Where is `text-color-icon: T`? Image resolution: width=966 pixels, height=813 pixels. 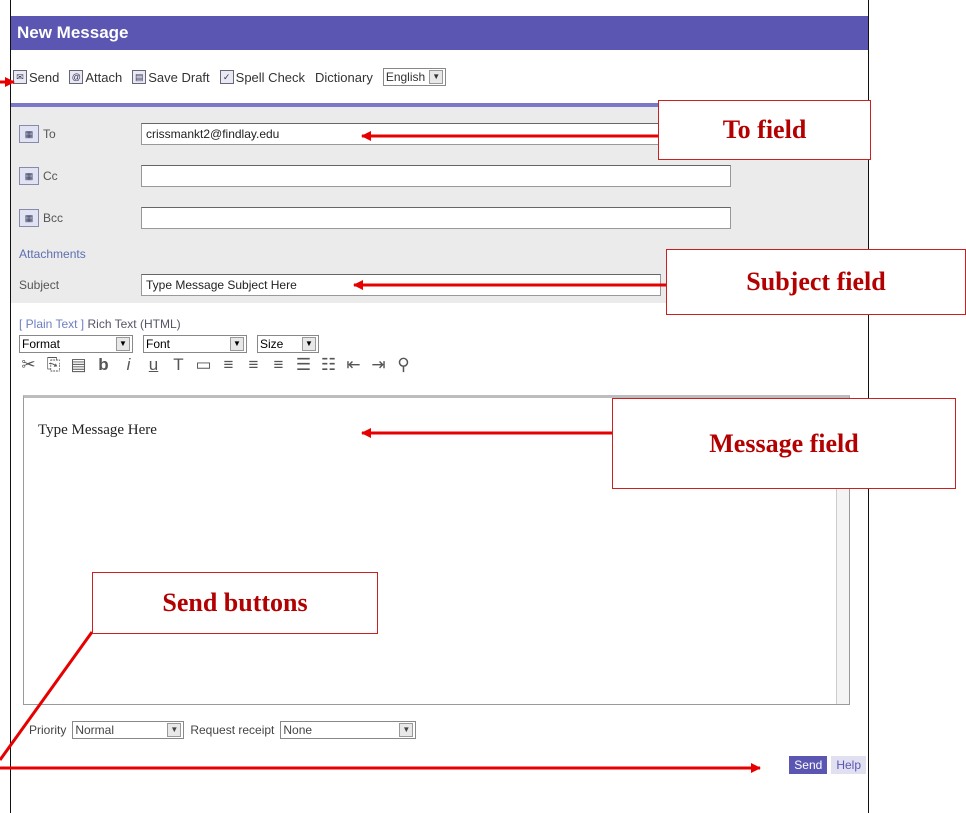
text-color-icon: T is located at coordinates (178, 365).